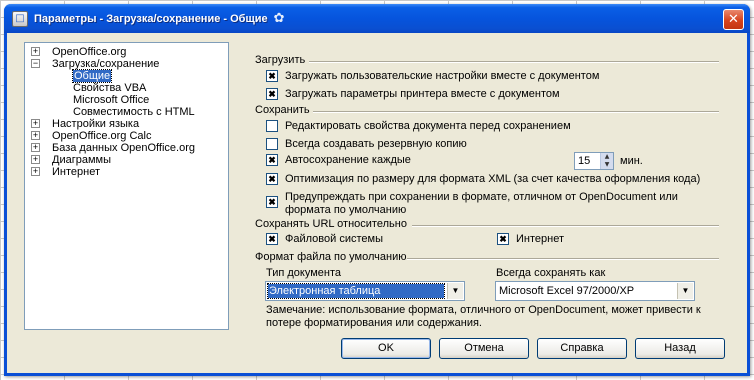 The height and width of the screenshot is (380, 754). Describe the element at coordinates (76, 172) in the screenshot. I see `tree-item-label: Интернет` at that location.